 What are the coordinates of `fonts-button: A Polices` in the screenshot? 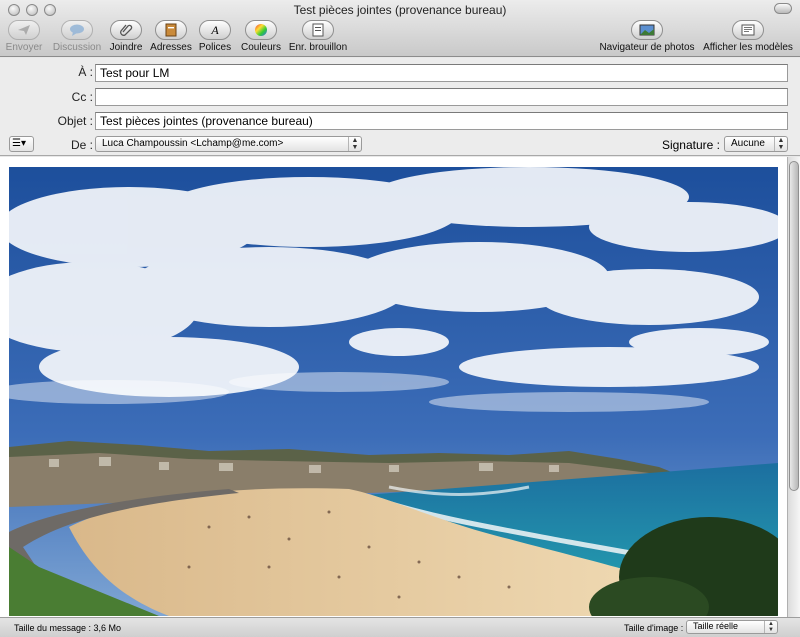 It's located at (215, 36).